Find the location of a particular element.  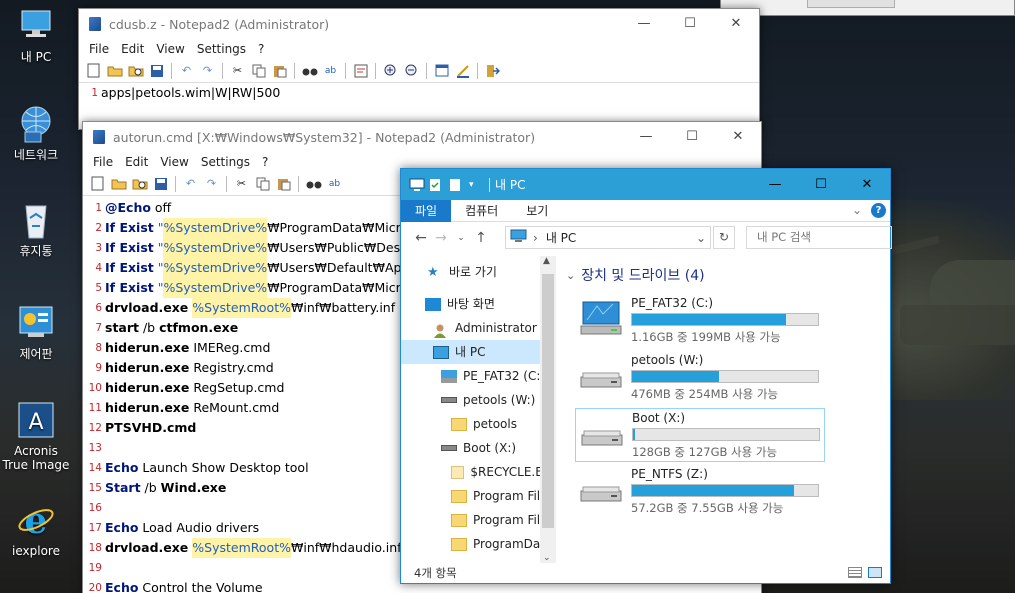

up-button: ↑ is located at coordinates (481, 238).